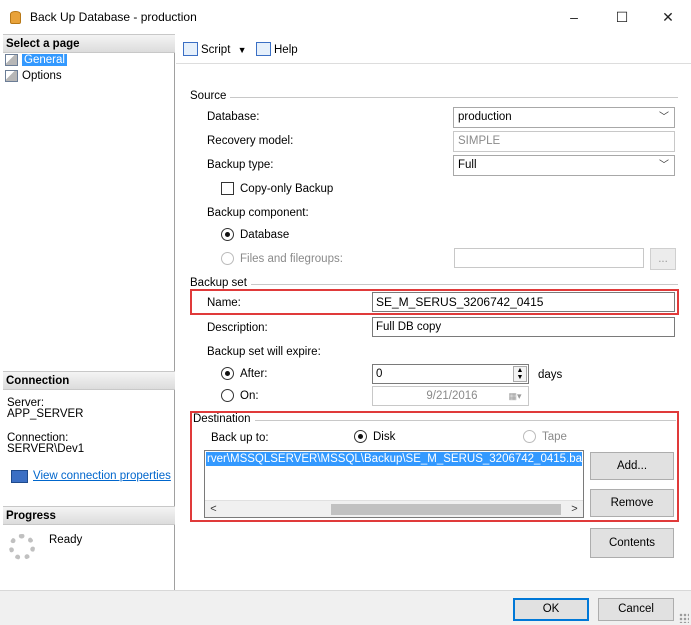 This screenshot has width=691, height=625. Describe the element at coordinates (287, 189) in the screenshot. I see `copy-only-label: Copy-only Backup` at that location.